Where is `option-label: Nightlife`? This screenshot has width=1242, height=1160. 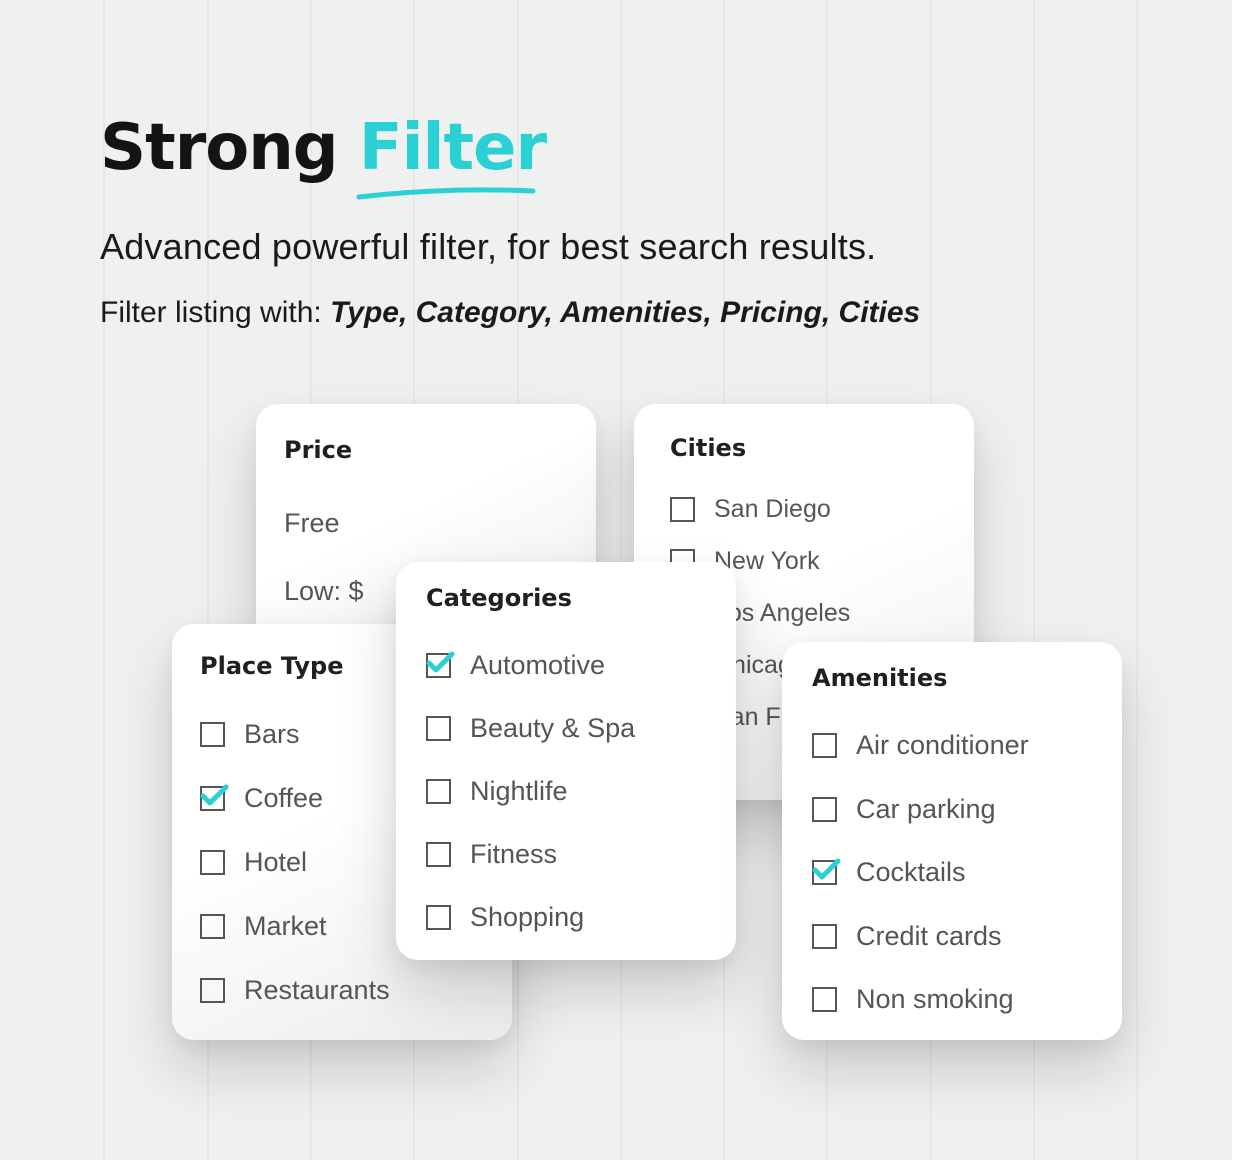
option-label: Nightlife is located at coordinates (519, 791).